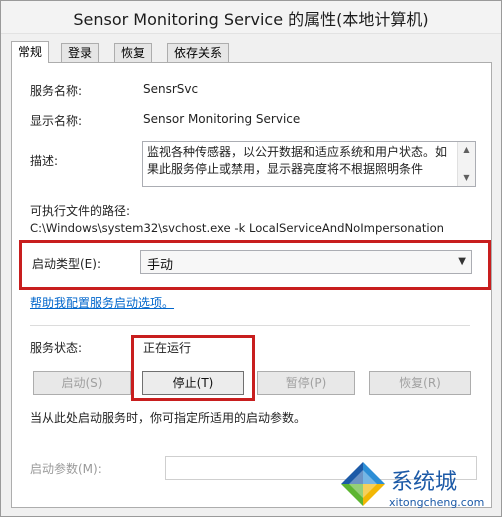 Image resolution: width=502 pixels, height=517 pixels. Describe the element at coordinates (80, 52) in the screenshot. I see `tab-logon: 登录` at that location.